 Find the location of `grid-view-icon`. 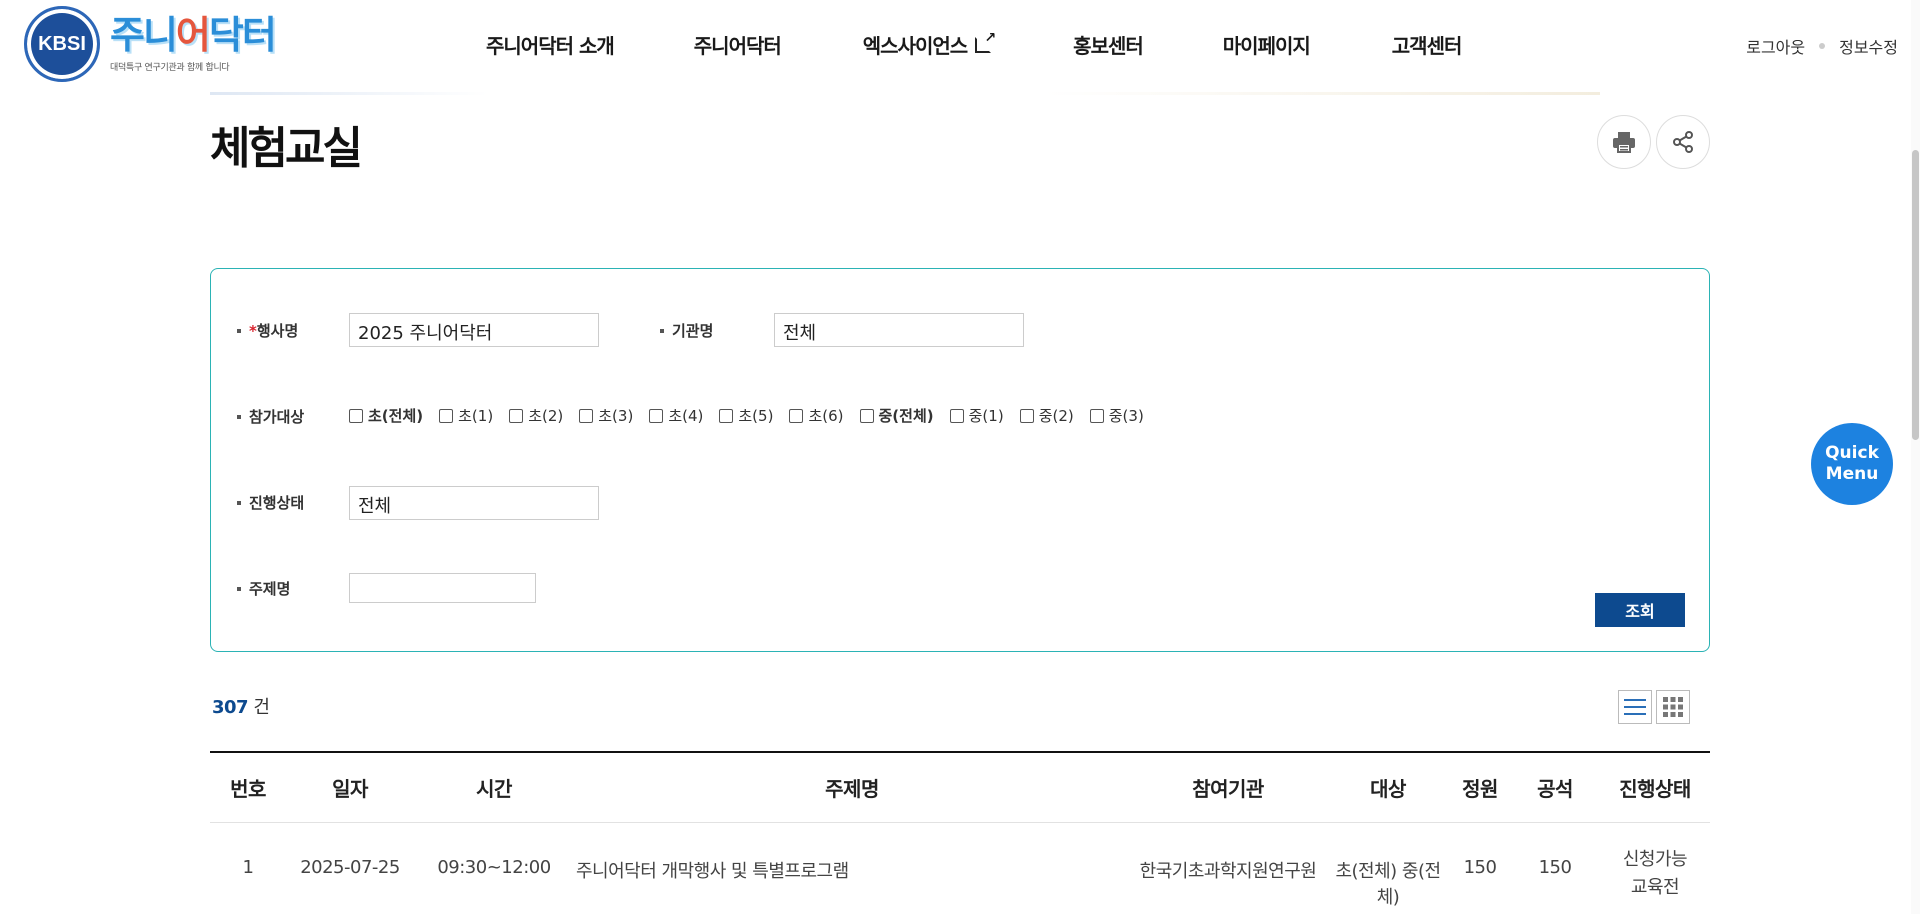

grid-view-icon is located at coordinates (1673, 707).